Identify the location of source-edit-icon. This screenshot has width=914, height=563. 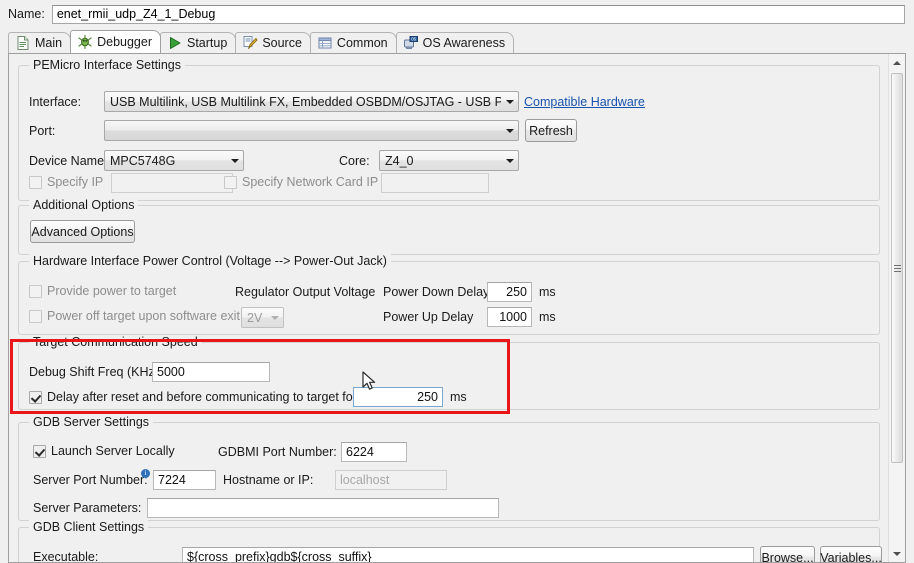
(250, 43).